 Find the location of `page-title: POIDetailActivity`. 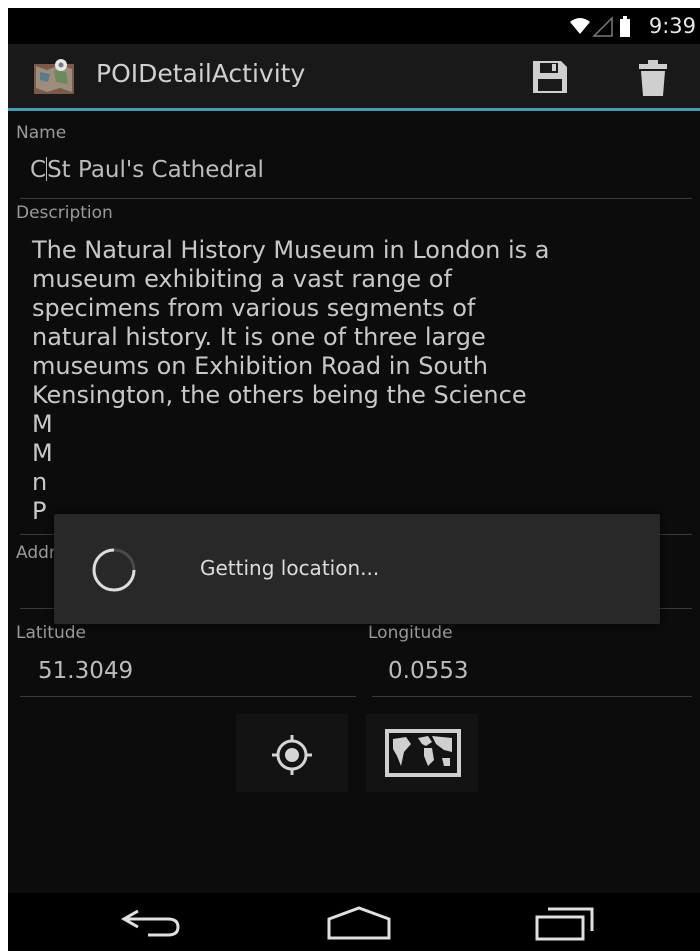

page-title: POIDetailActivity is located at coordinates (201, 73).